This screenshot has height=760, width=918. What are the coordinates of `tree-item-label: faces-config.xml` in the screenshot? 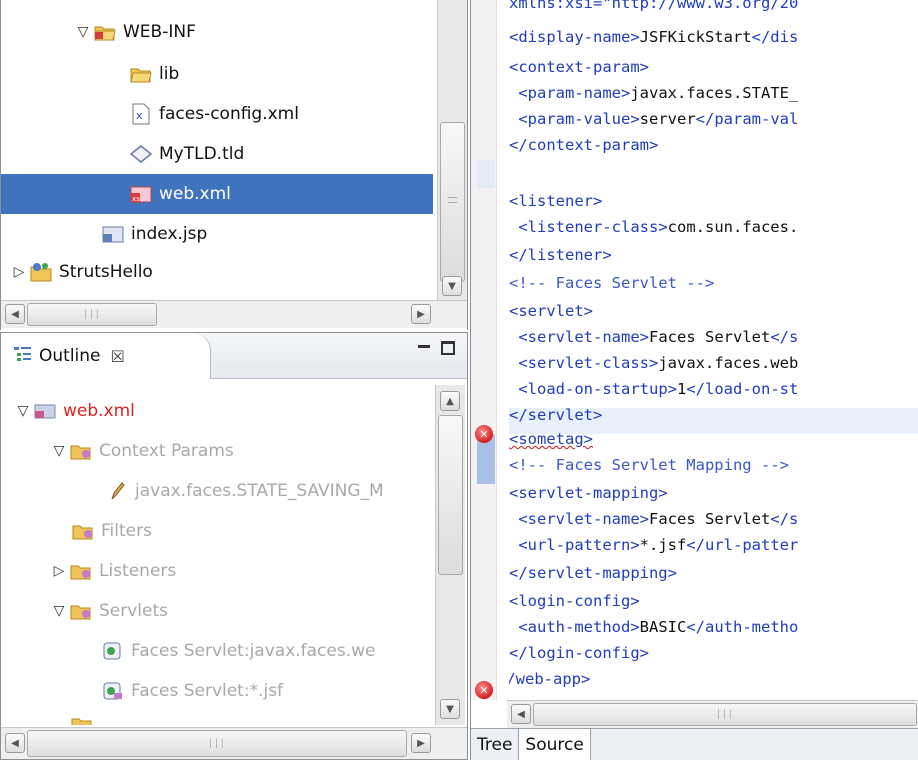 It's located at (229, 114).